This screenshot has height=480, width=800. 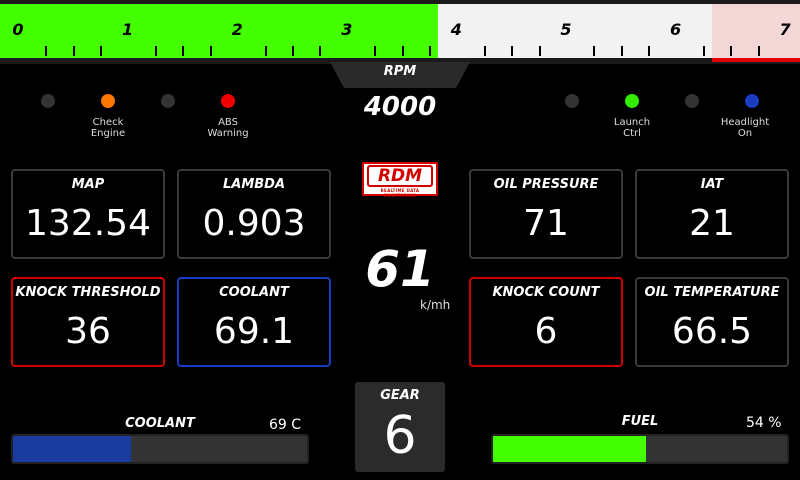 I want to click on rpm-fill, so click(x=219, y=31).